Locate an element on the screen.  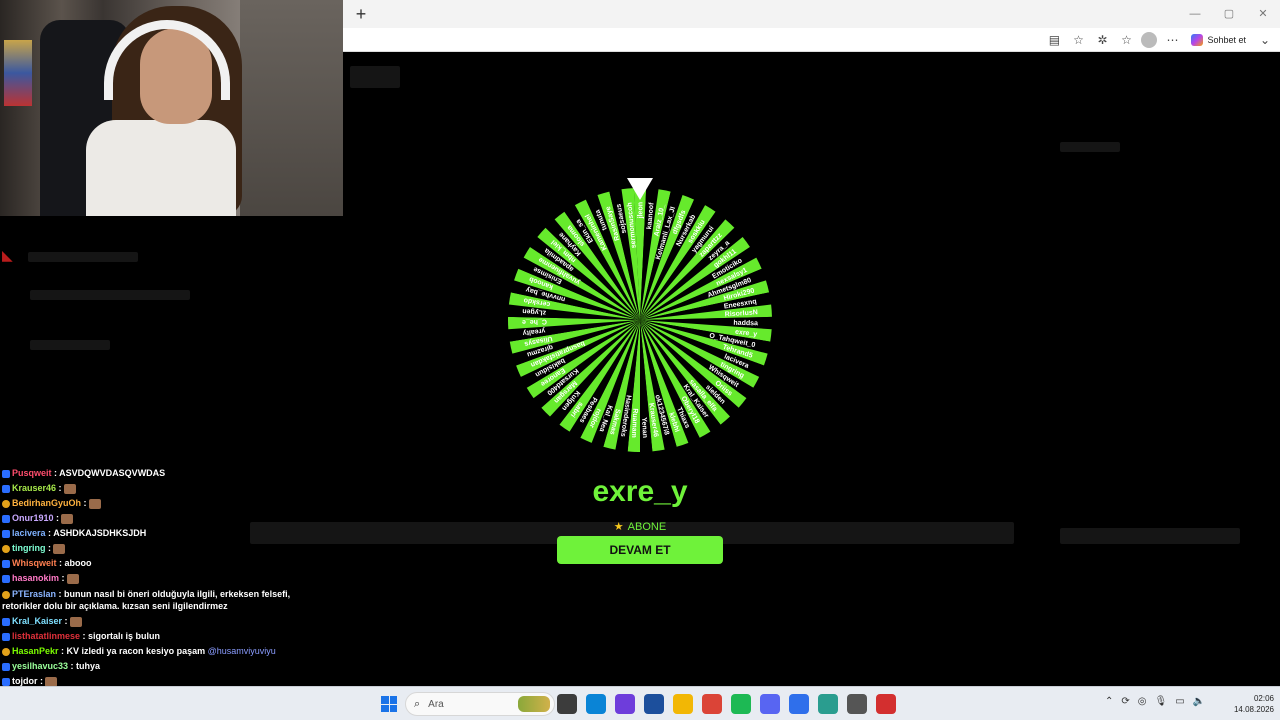
continue-button: DEVAM ET is located at coordinates (640, 550).